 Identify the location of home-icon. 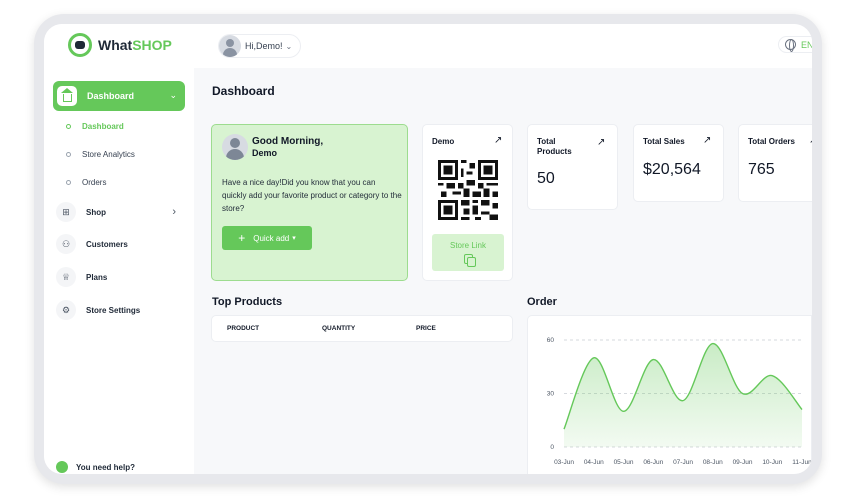
(67, 96).